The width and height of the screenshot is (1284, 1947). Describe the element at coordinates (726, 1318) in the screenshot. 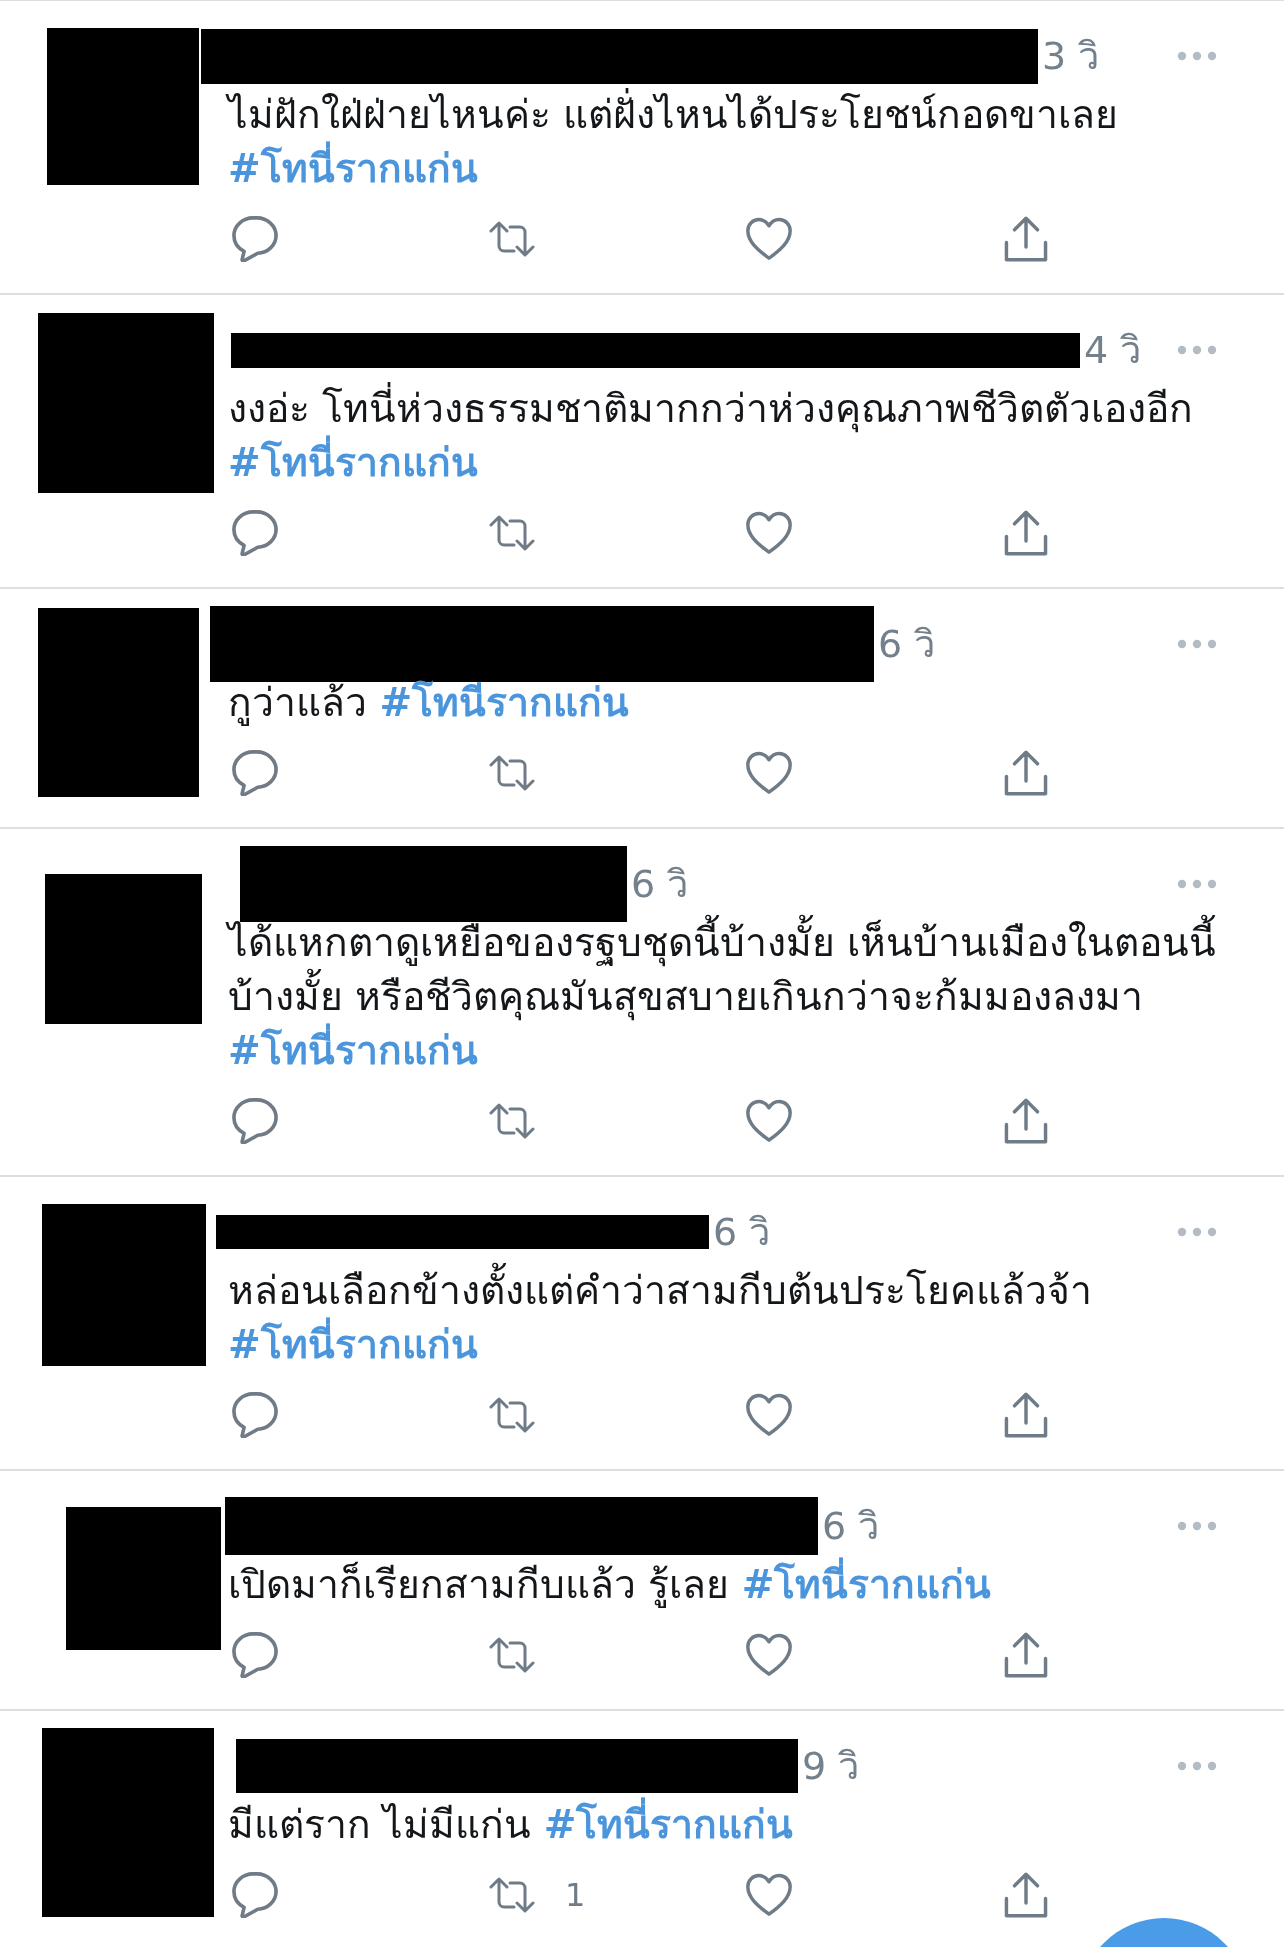

I see `tweet-text: หล่อนเลือกข้างตั้งแต่คำว่าสามกีบต้นประโยคแล้วจ้า #โทนี่รากแก่น` at that location.